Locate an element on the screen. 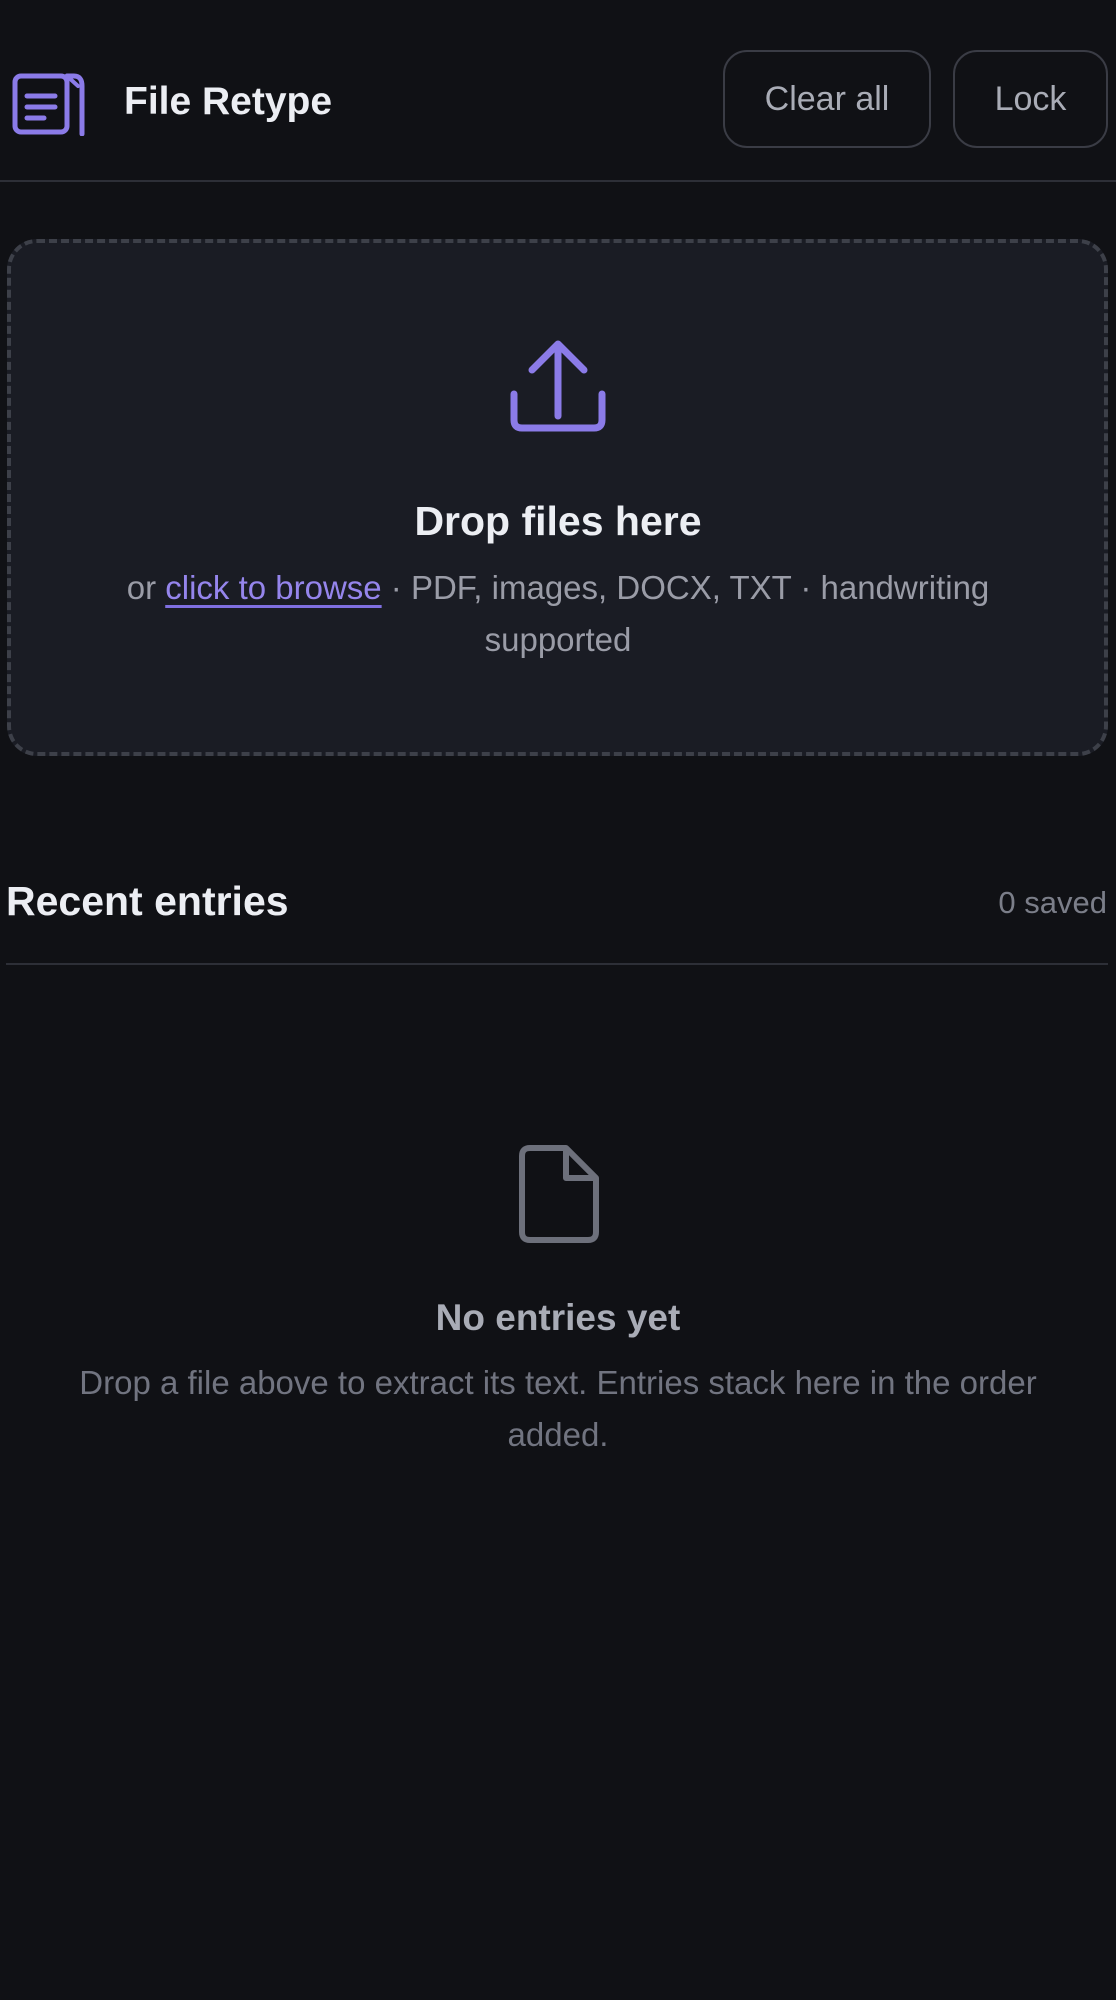  lock-button: Lock is located at coordinates (1030, 99).